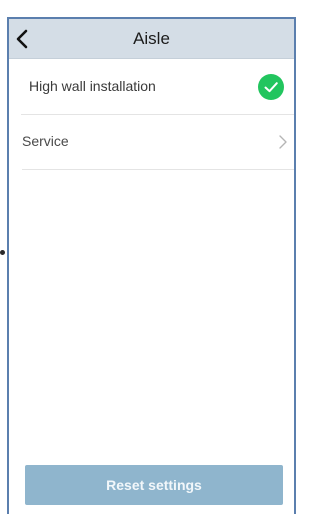 This screenshot has width=320, height=514. Describe the element at coordinates (92, 86) in the screenshot. I see `list-item-label: High wall installation` at that location.